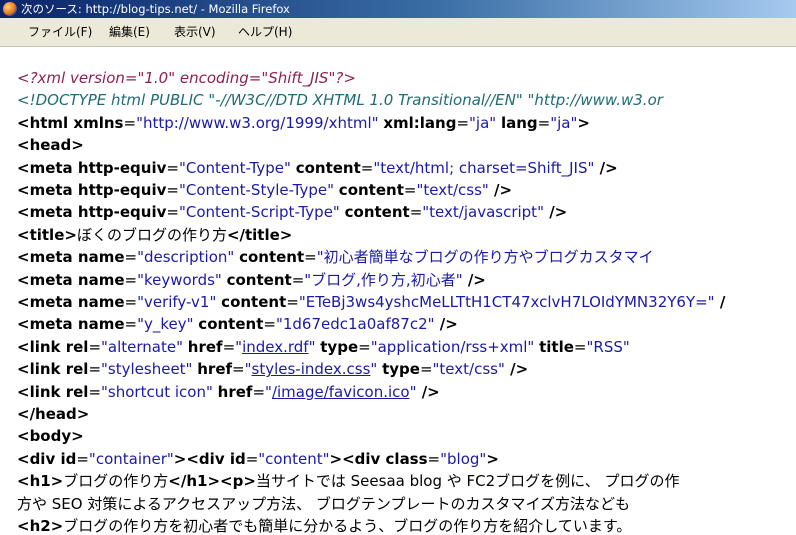 This screenshot has width=796, height=535. Describe the element at coordinates (256, 190) in the screenshot. I see `source-token: "Content-Style-Type"` at that location.